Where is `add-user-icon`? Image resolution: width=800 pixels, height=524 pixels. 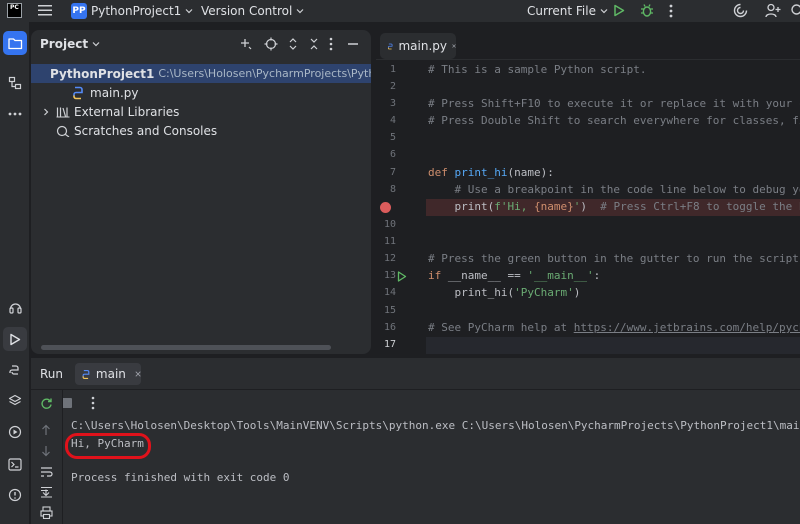 add-user-icon is located at coordinates (773, 10).